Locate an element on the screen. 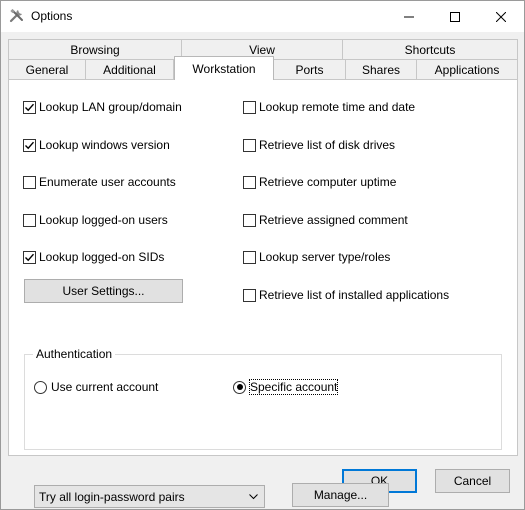 Image resolution: width=525 pixels, height=510 pixels. tab-label: Browsing is located at coordinates (95, 50).